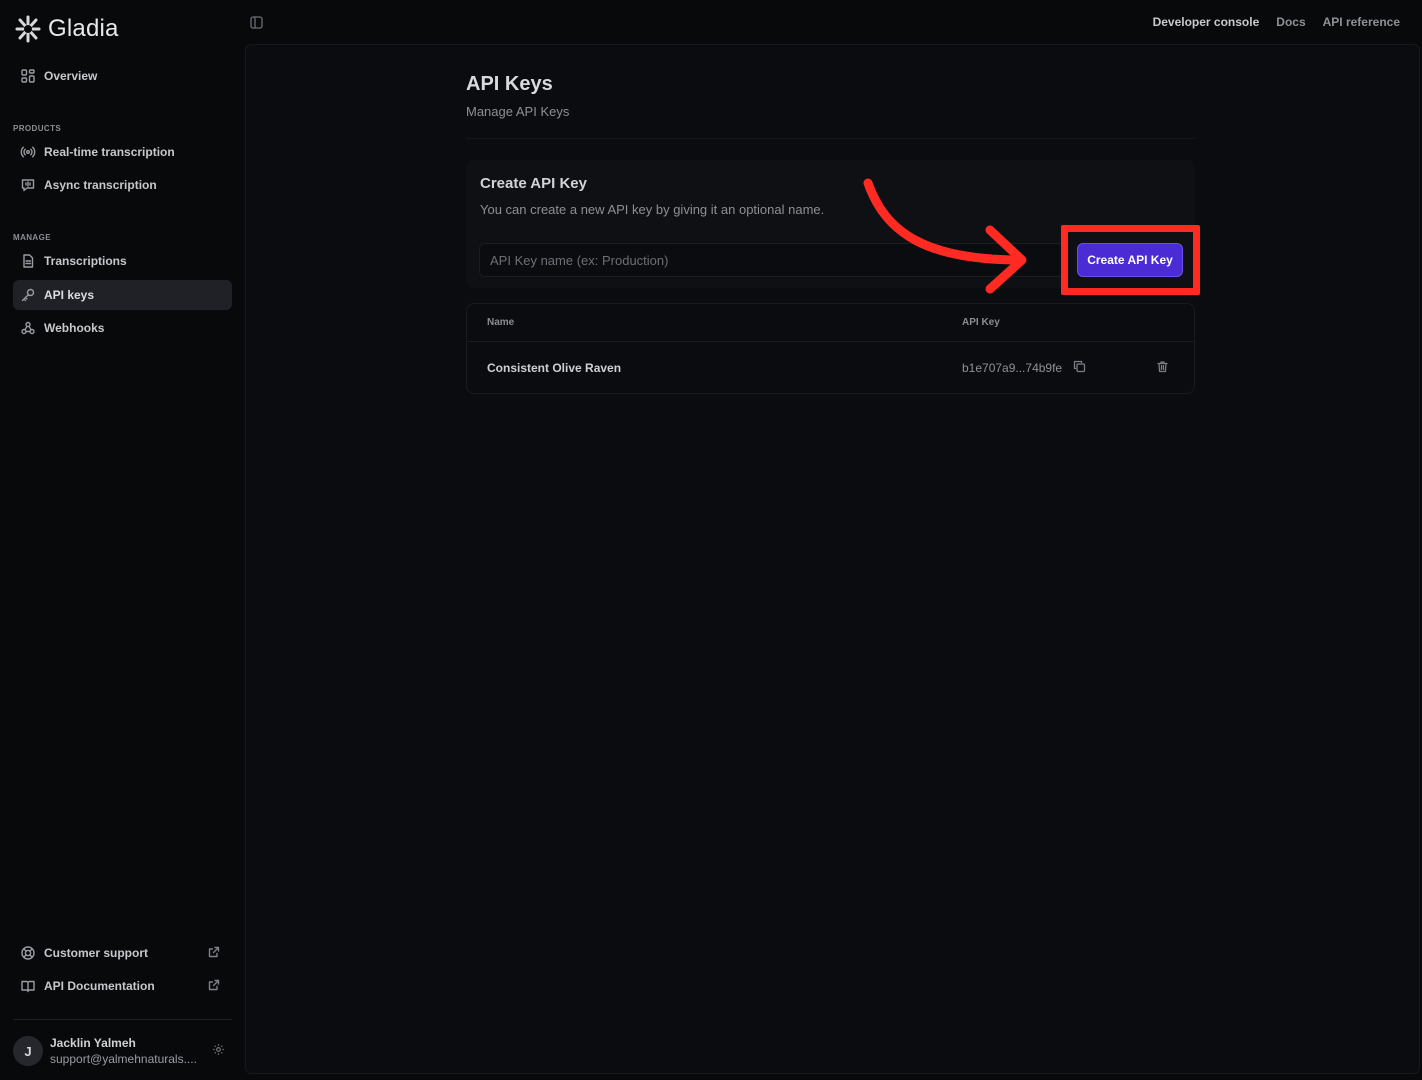 The width and height of the screenshot is (1422, 1080). What do you see at coordinates (1130, 260) in the screenshot?
I see `create-api-key-button: Create API Key` at bounding box center [1130, 260].